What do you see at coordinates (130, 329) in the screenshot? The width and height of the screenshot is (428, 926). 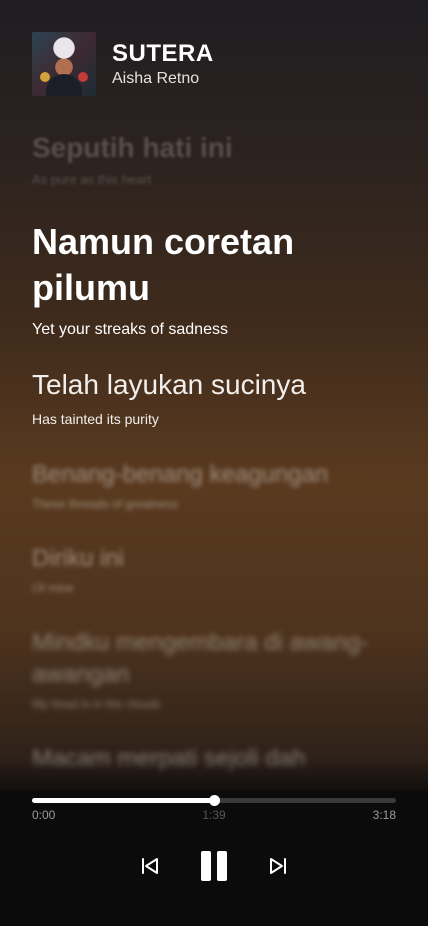 I see `lyric-translation: Yet your streaks of sadness` at bounding box center [130, 329].